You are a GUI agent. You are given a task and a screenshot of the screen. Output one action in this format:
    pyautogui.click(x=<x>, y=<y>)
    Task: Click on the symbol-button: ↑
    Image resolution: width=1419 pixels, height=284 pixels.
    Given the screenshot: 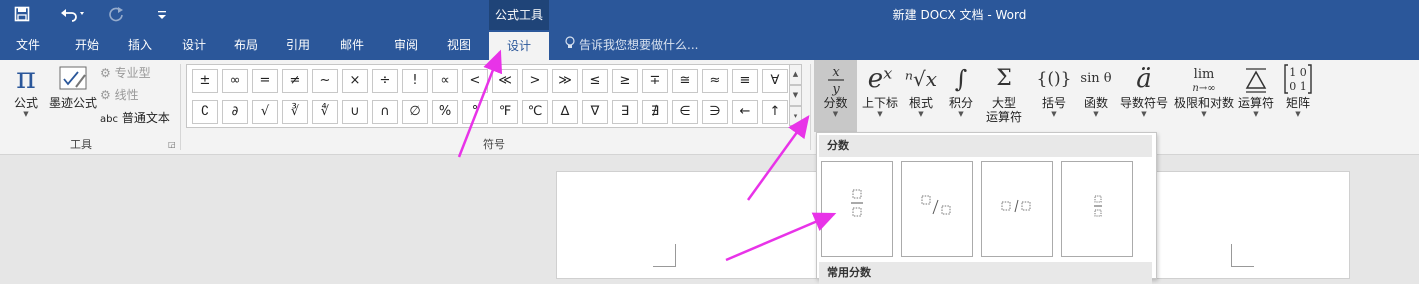 What is the action you would take?
    pyautogui.click(x=775, y=112)
    